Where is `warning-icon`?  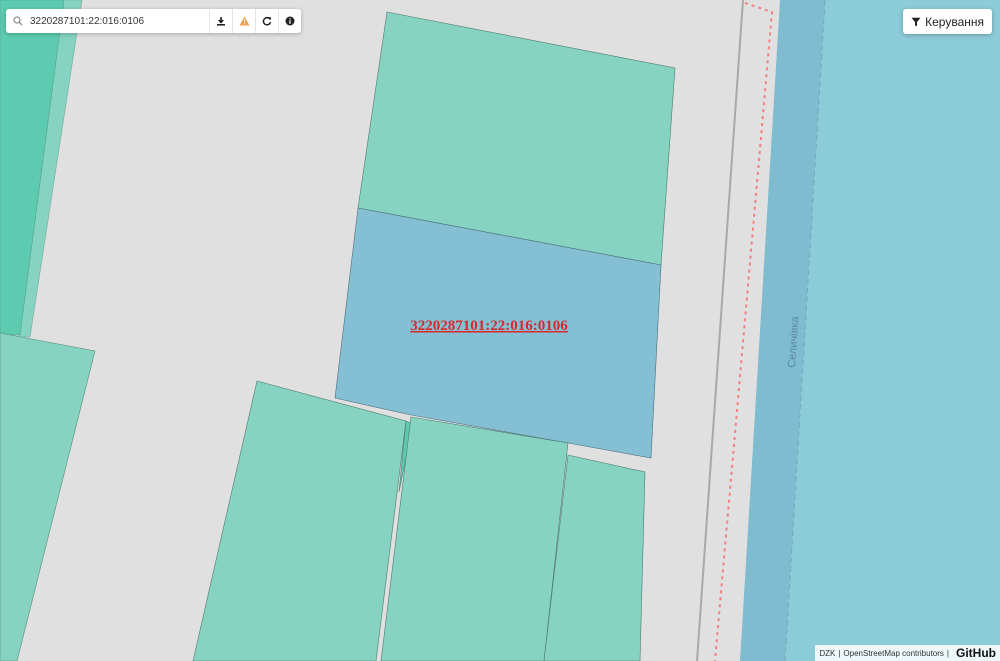 warning-icon is located at coordinates (244, 21).